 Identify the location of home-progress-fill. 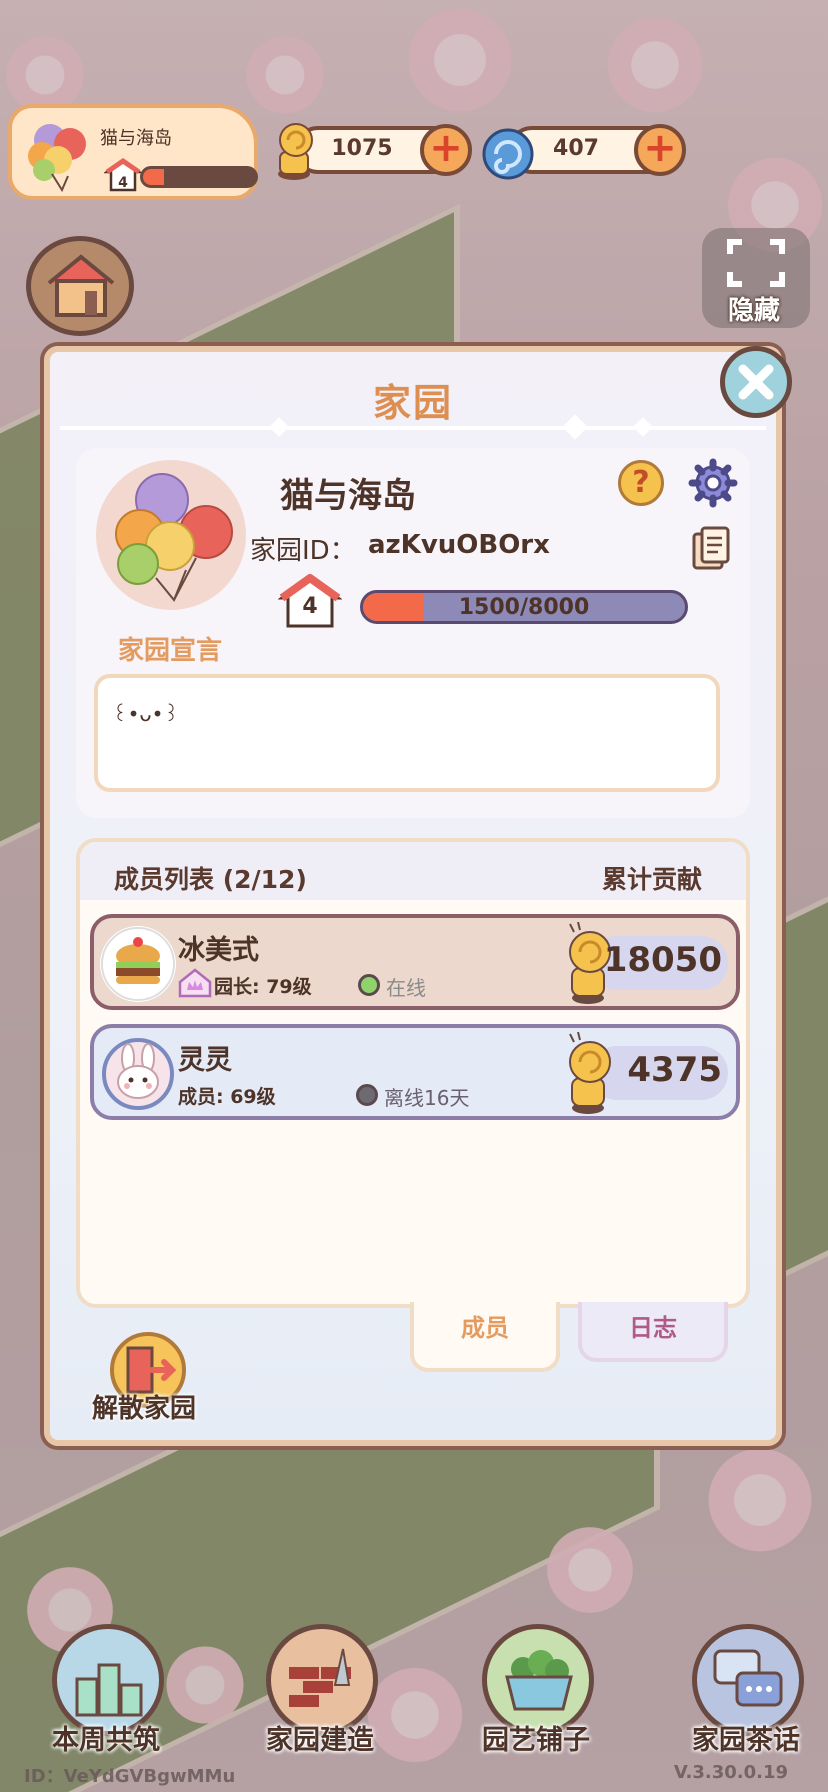
(153, 177).